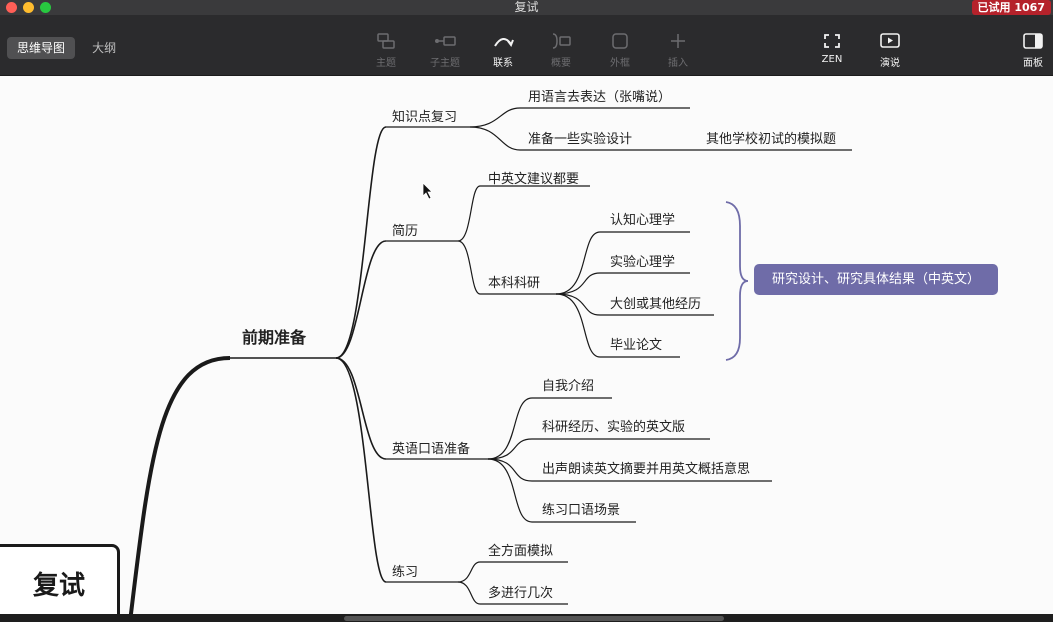  Describe the element at coordinates (678, 41) in the screenshot. I see `plus-icon` at that location.